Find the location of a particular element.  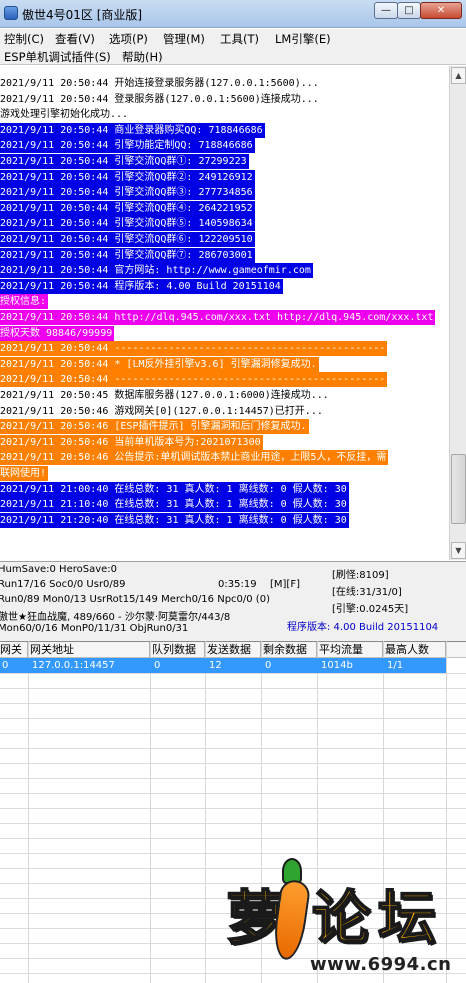

log-line: 2021/9/11 20:50:44 引擎交流QQ群⑦: 286703001 is located at coordinates (127, 255).